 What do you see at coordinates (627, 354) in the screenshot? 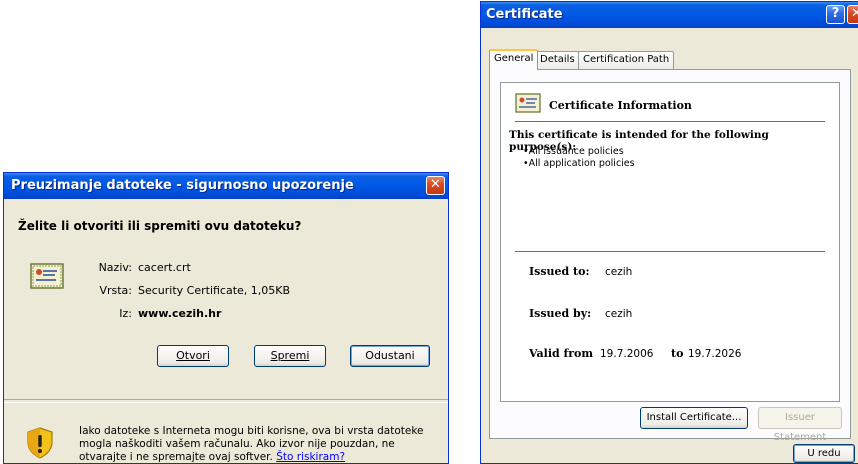
I see `valid-from-value: 19.7.2006` at bounding box center [627, 354].